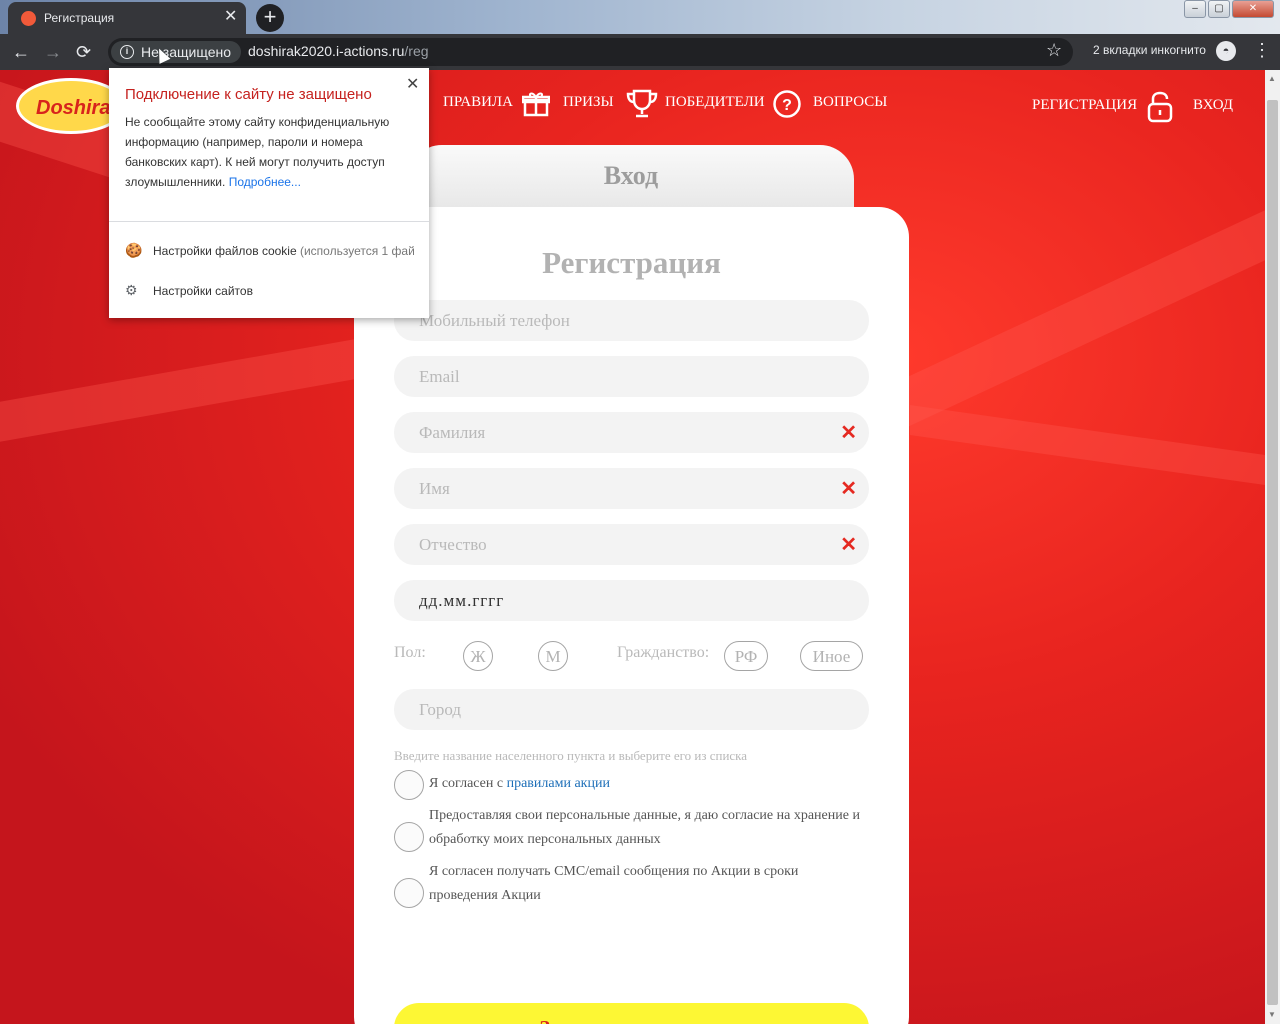  I want to click on incognito-icon: ◓, so click(1226, 51).